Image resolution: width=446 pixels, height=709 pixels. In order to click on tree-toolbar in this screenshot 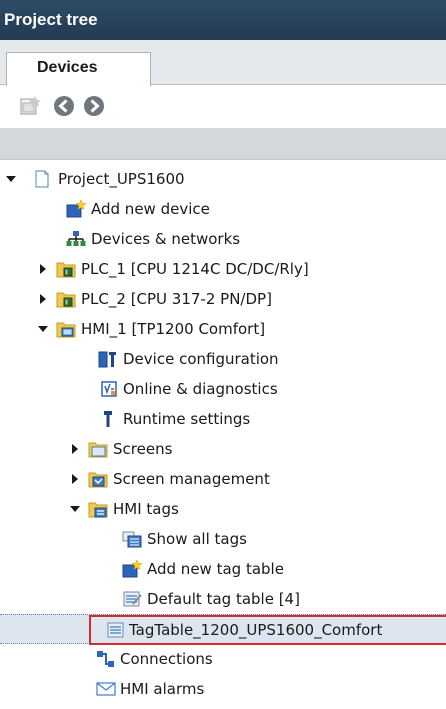, I will do `click(223, 107)`.